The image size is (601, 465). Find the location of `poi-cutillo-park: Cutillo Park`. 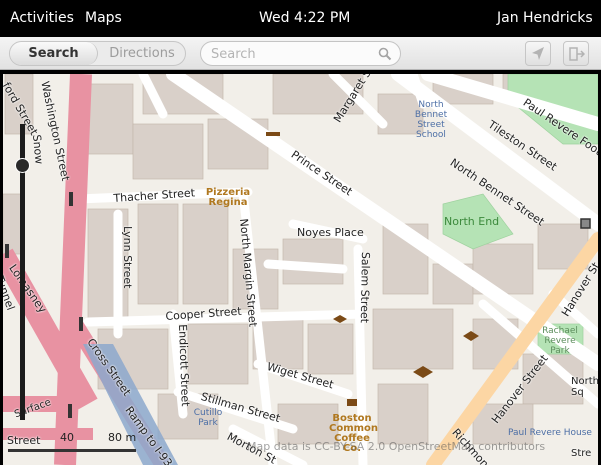

poi-cutillo-park: Cutillo Park is located at coordinates (208, 418).